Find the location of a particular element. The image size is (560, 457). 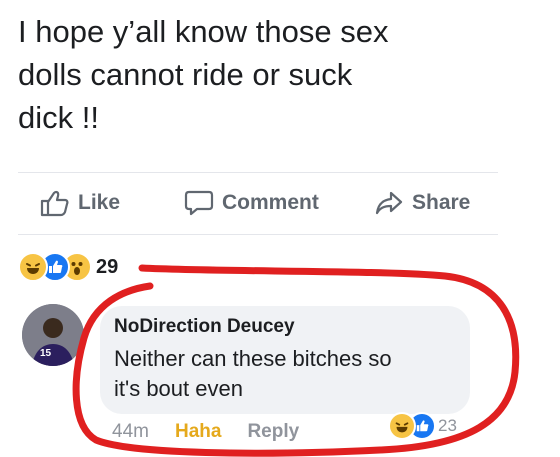

thumbs-up-icon is located at coordinates (54, 203).